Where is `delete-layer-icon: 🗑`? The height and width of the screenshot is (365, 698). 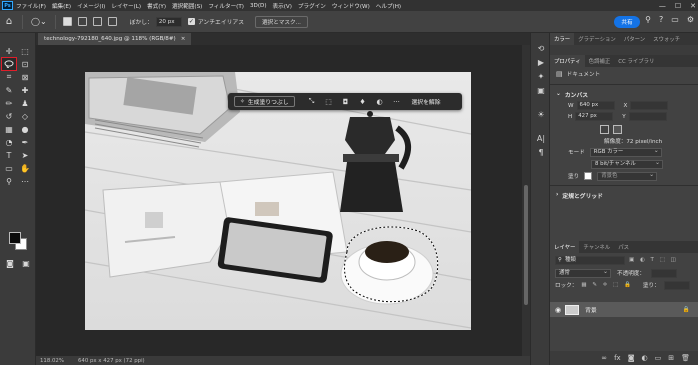
delete-layer-icon: 🗑 is located at coordinates (685, 358).